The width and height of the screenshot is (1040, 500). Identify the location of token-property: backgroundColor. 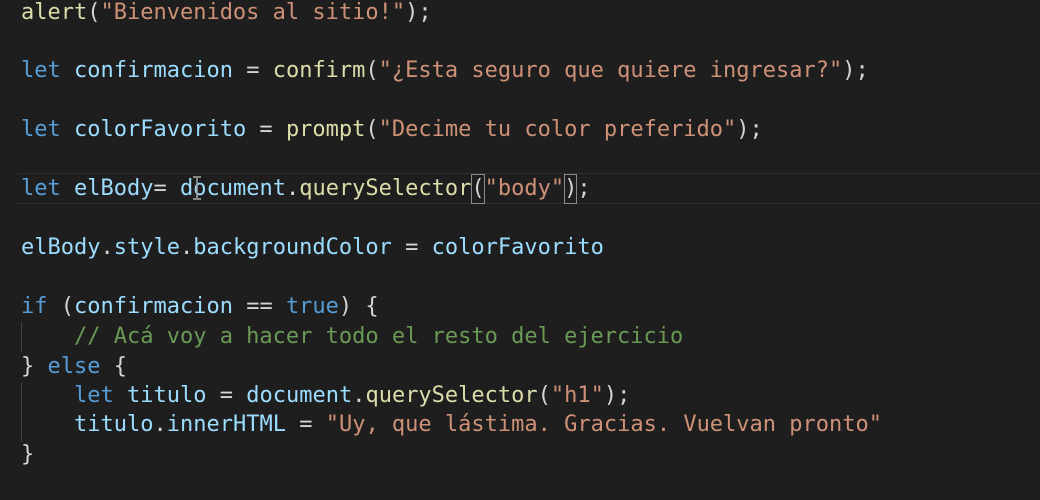
(292, 247).